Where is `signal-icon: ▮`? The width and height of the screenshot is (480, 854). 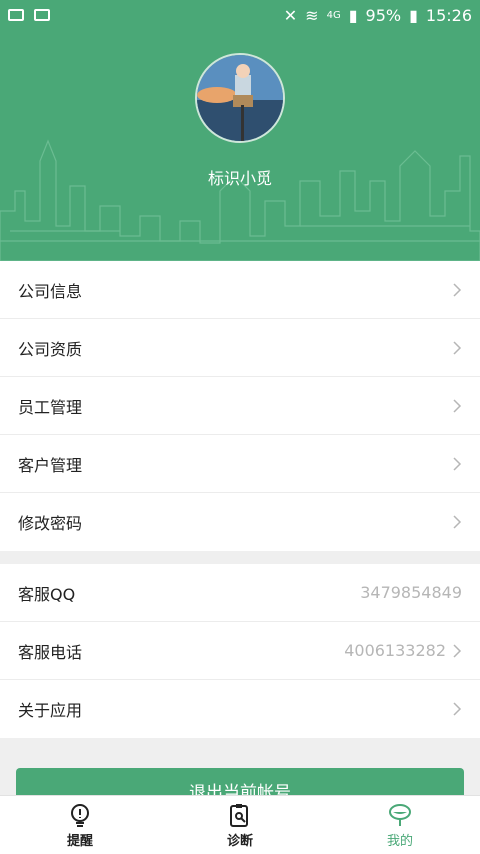 signal-icon: ▮ is located at coordinates (353, 15).